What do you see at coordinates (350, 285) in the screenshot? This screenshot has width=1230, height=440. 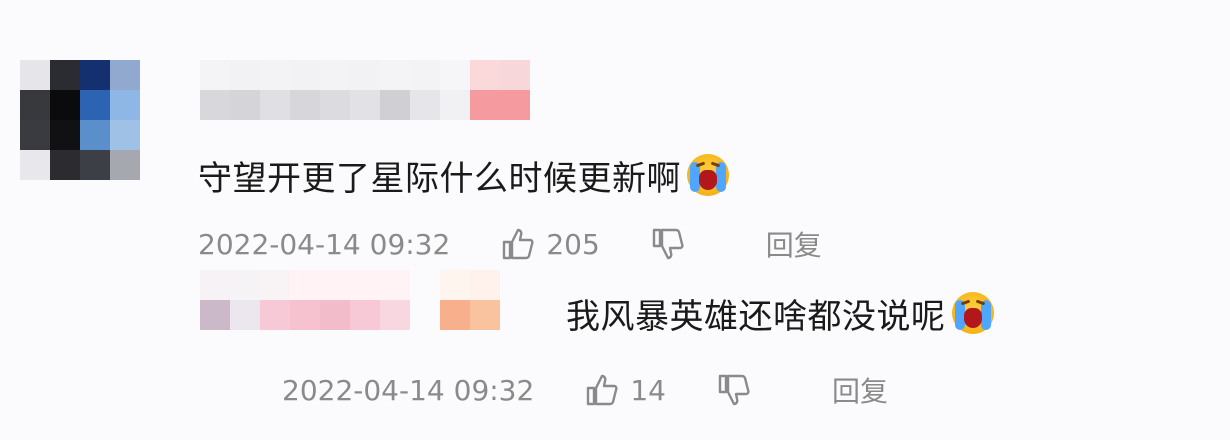 I see `reply-username-mosaic` at bounding box center [350, 285].